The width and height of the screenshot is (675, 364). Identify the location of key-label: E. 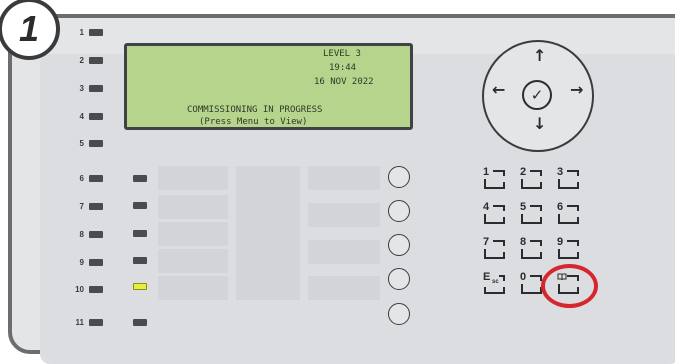
(487, 277).